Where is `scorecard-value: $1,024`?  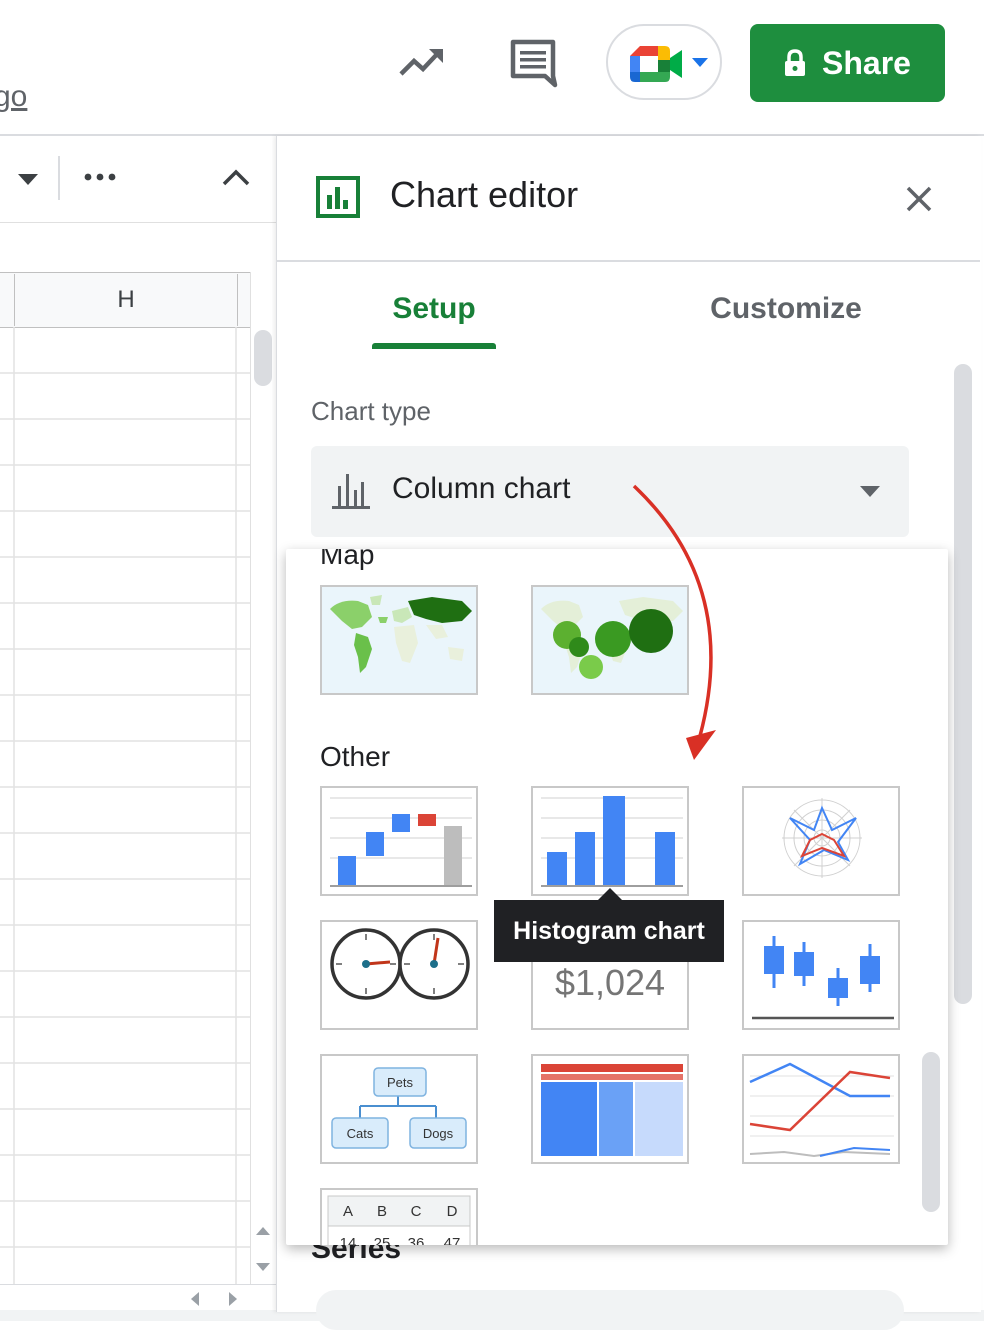 scorecard-value: $1,024 is located at coordinates (610, 983).